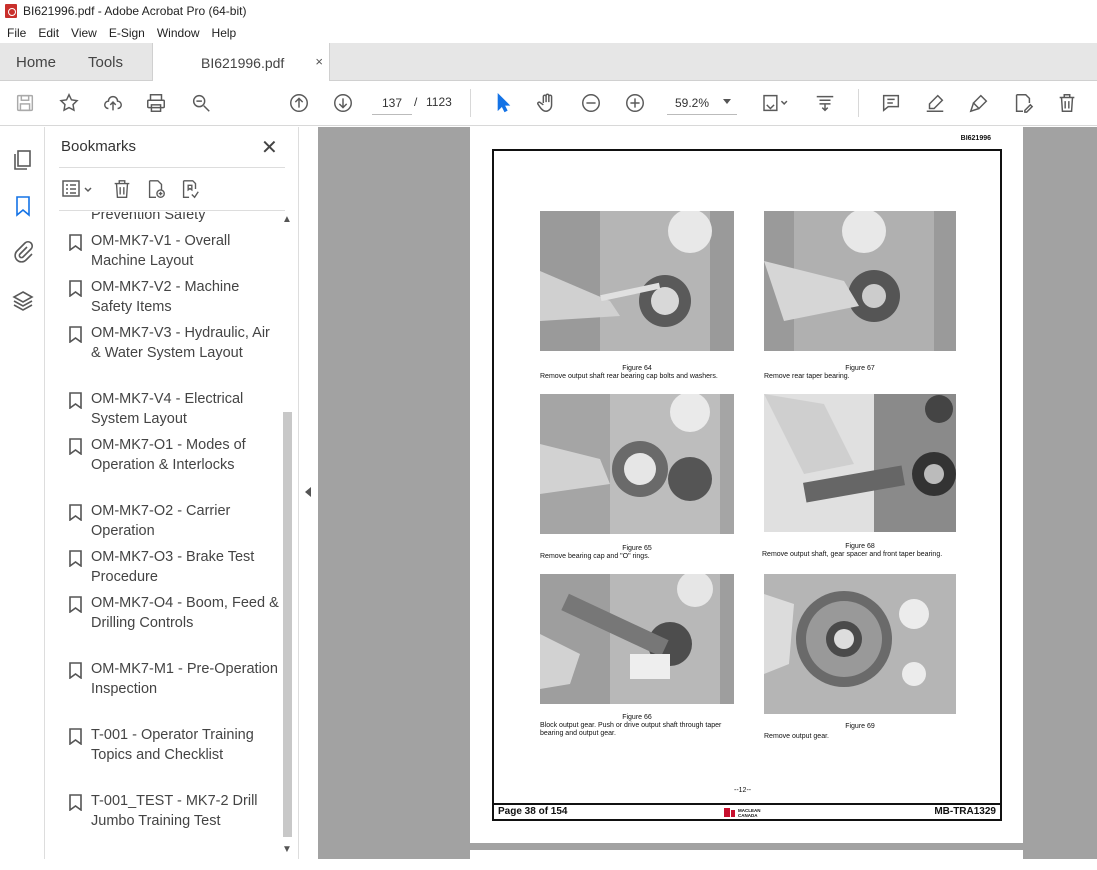  I want to click on search-zoom-icon, so click(201, 103).